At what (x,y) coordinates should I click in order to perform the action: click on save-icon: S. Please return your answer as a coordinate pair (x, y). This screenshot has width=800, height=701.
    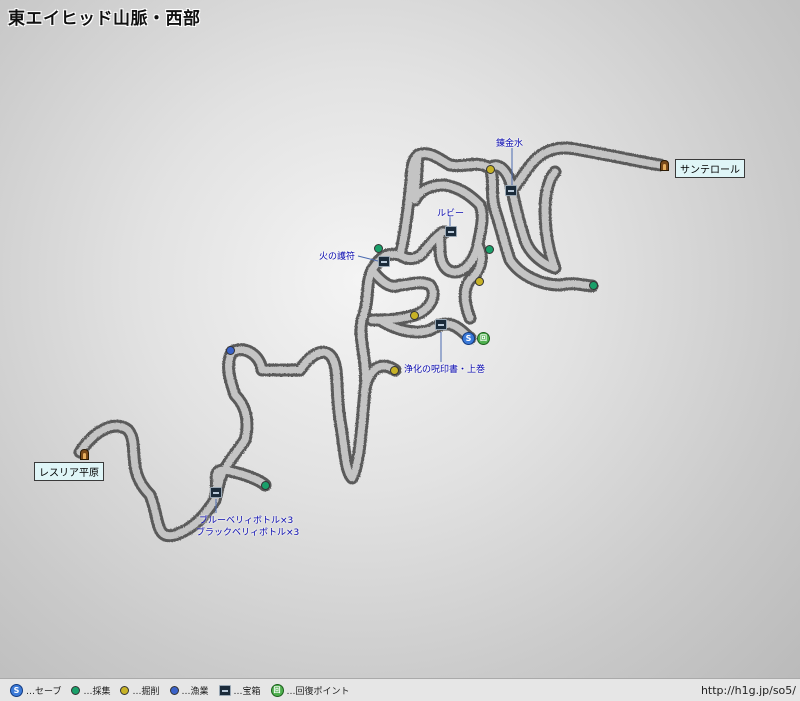
    Looking at the image, I should click on (16, 690).